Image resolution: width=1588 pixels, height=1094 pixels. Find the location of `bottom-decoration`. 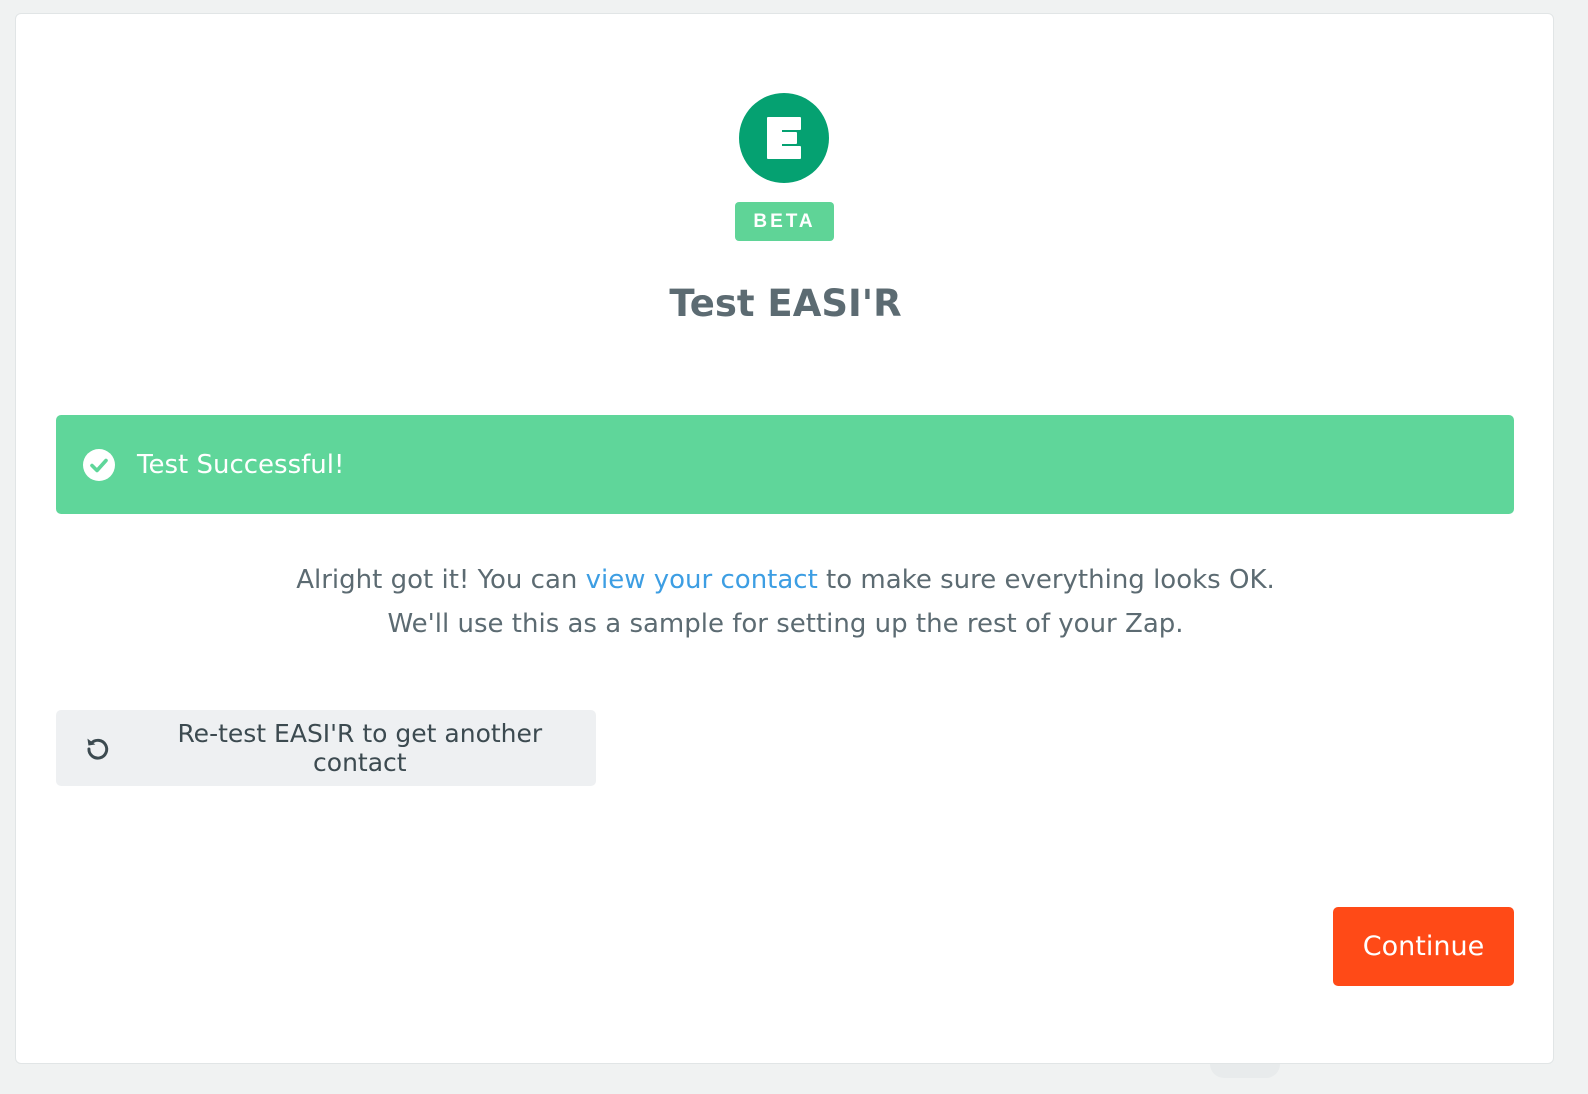

bottom-decoration is located at coordinates (1245, 1071).